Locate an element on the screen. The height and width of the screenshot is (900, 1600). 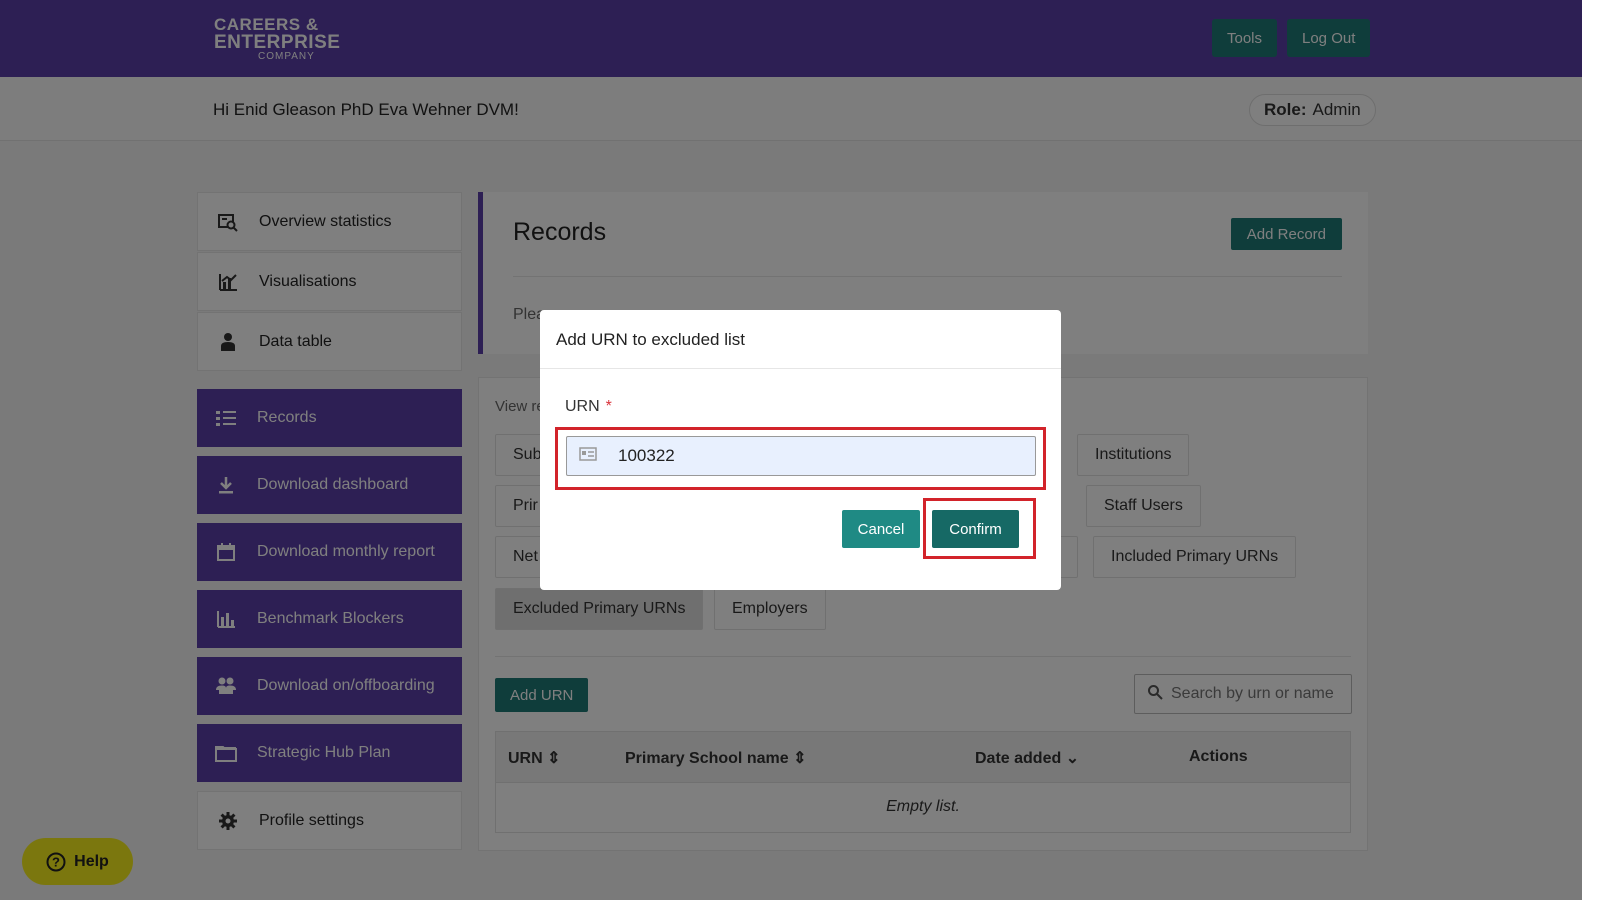
scrollbar-track is located at coordinates (1591, 450).